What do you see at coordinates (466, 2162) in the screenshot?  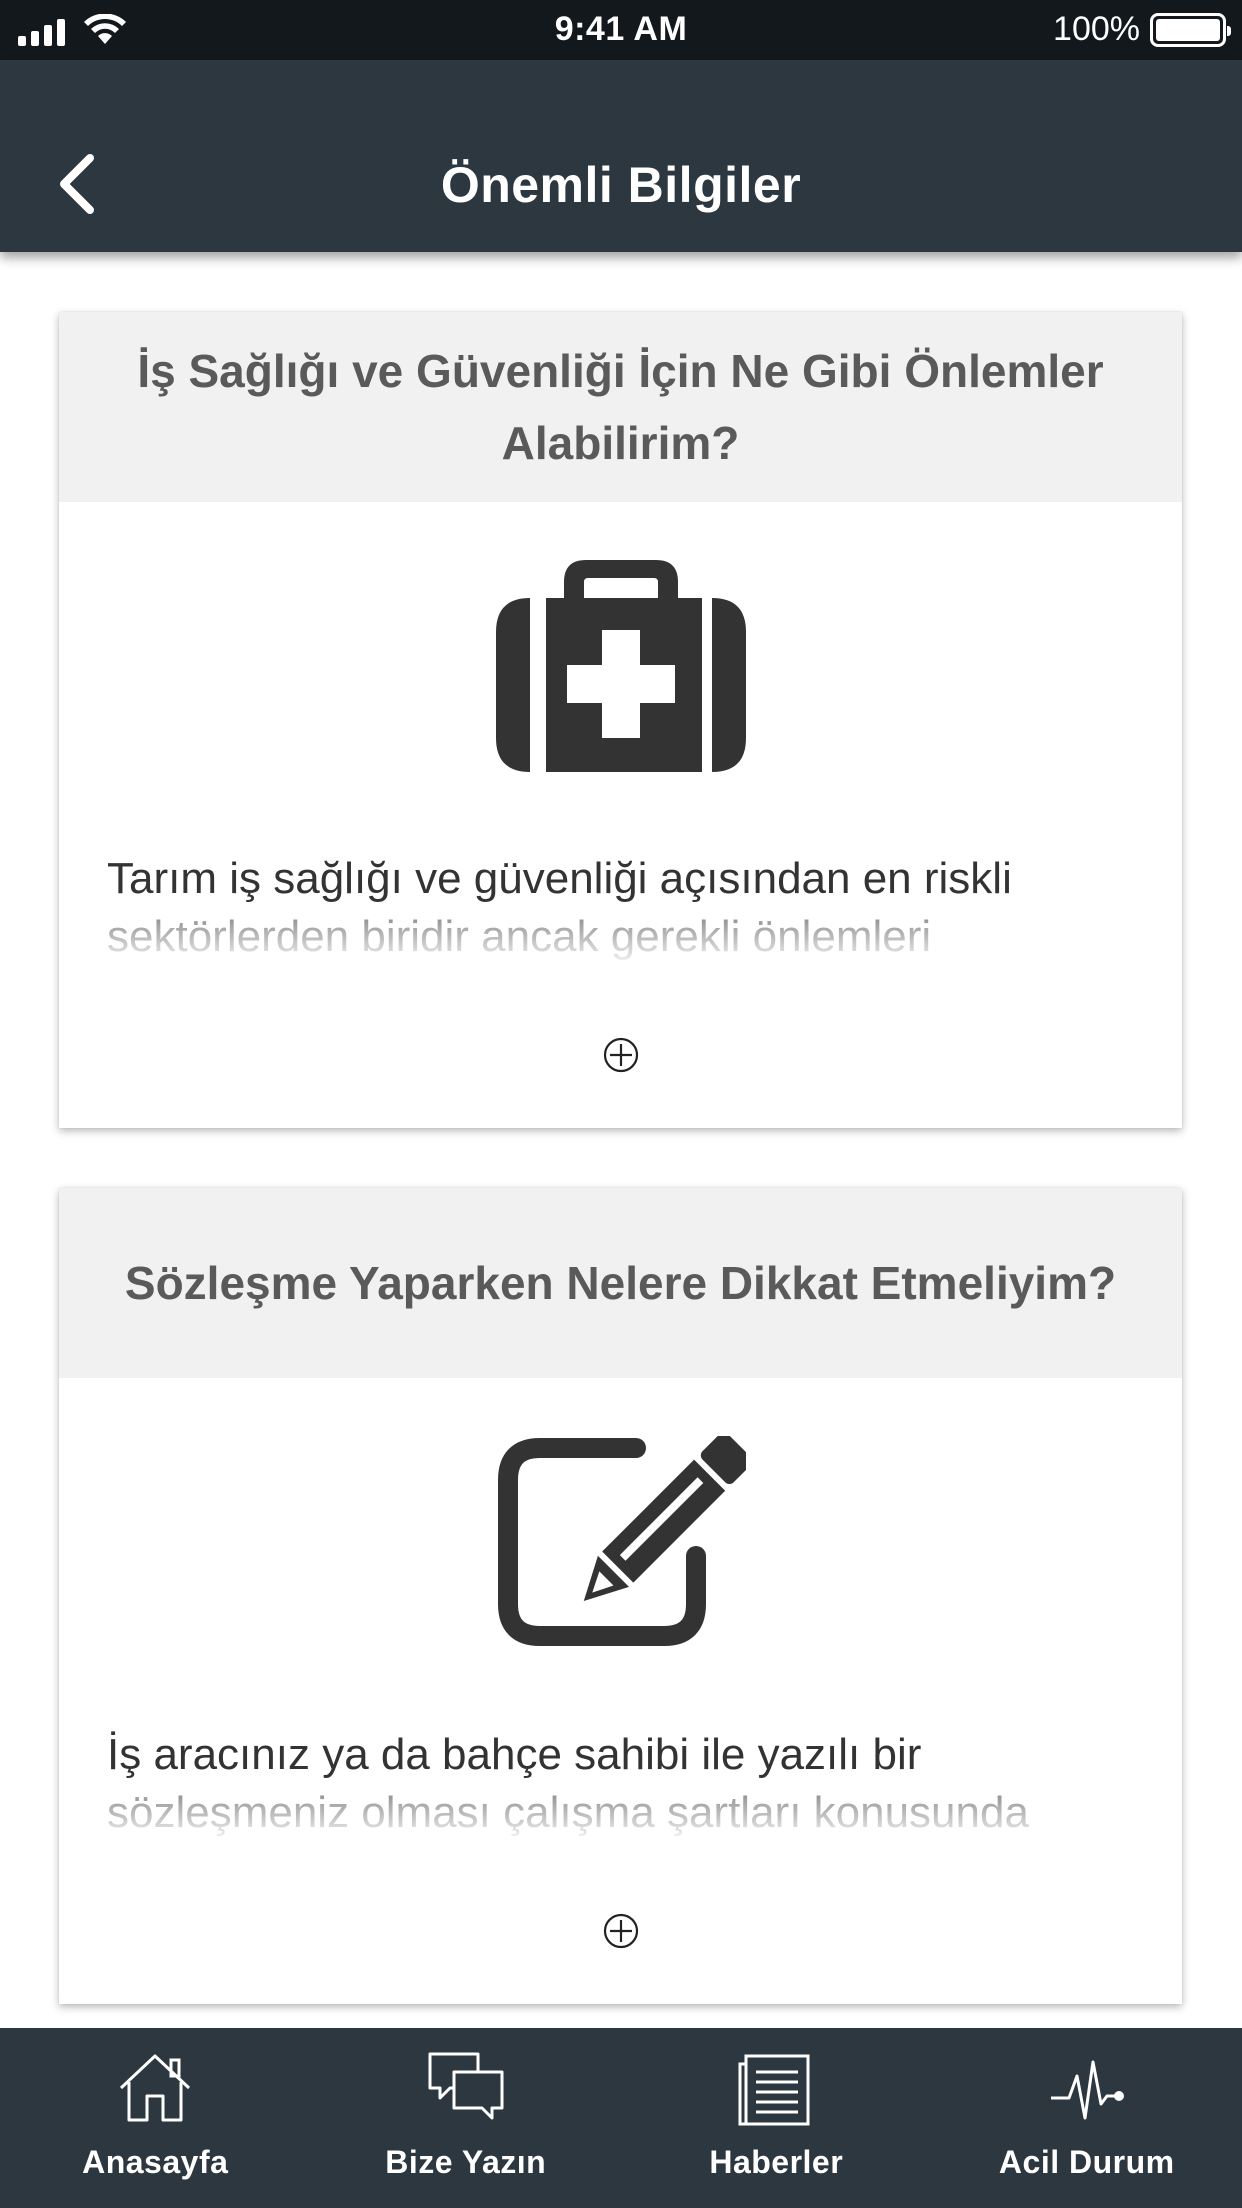 I see `tab-label: Bize Yazın` at bounding box center [466, 2162].